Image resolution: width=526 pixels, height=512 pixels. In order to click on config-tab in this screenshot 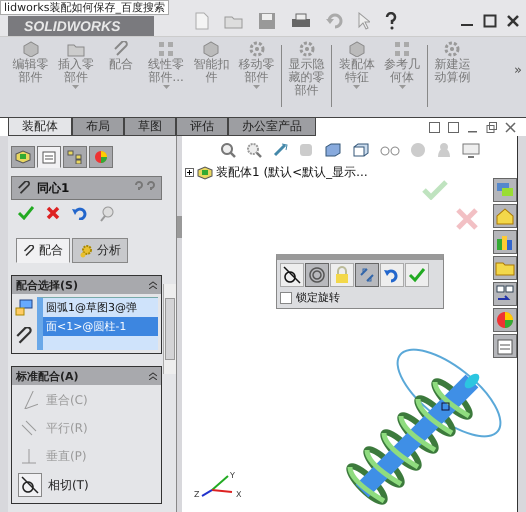, I will do `click(75, 157)`.